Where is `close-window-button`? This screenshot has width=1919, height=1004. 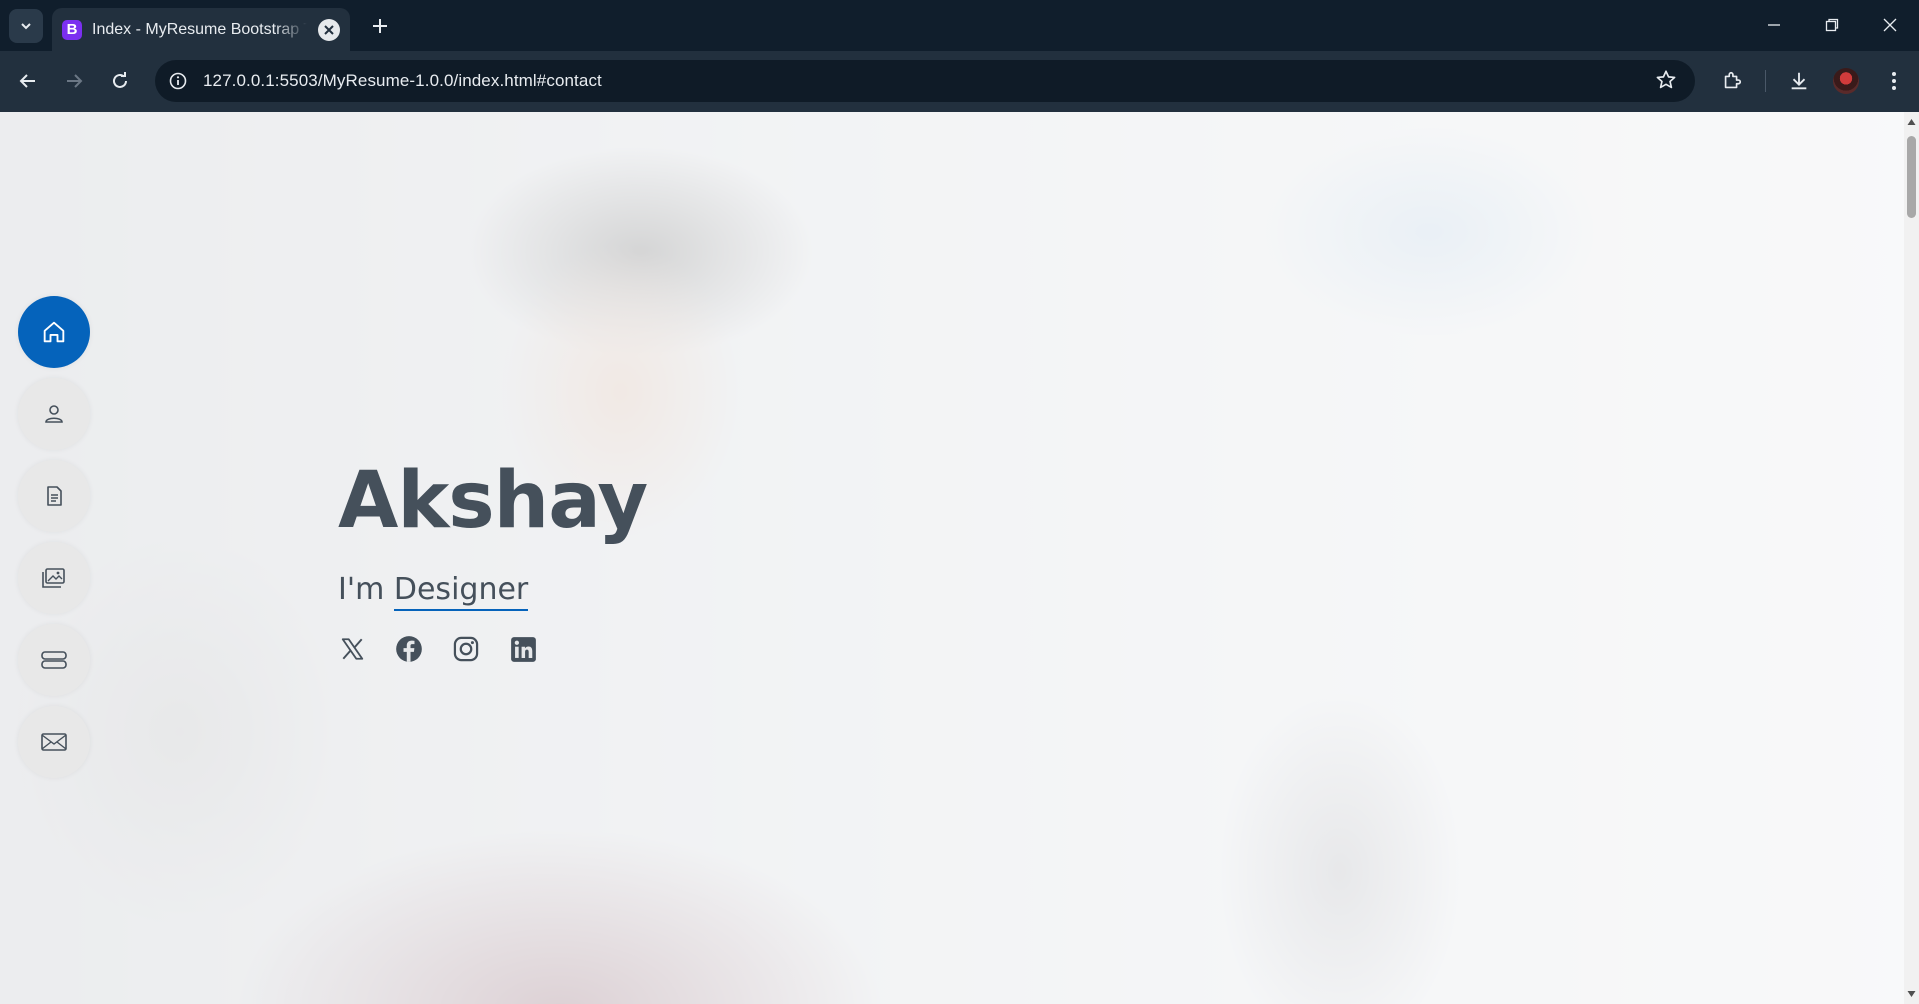 close-window-button is located at coordinates (1890, 25).